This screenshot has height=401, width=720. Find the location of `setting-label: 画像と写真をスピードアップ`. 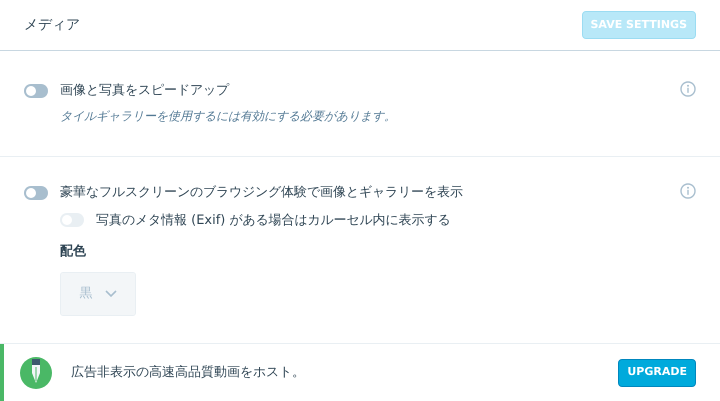

setting-label: 画像と写真をスピードアップ is located at coordinates (144, 91).